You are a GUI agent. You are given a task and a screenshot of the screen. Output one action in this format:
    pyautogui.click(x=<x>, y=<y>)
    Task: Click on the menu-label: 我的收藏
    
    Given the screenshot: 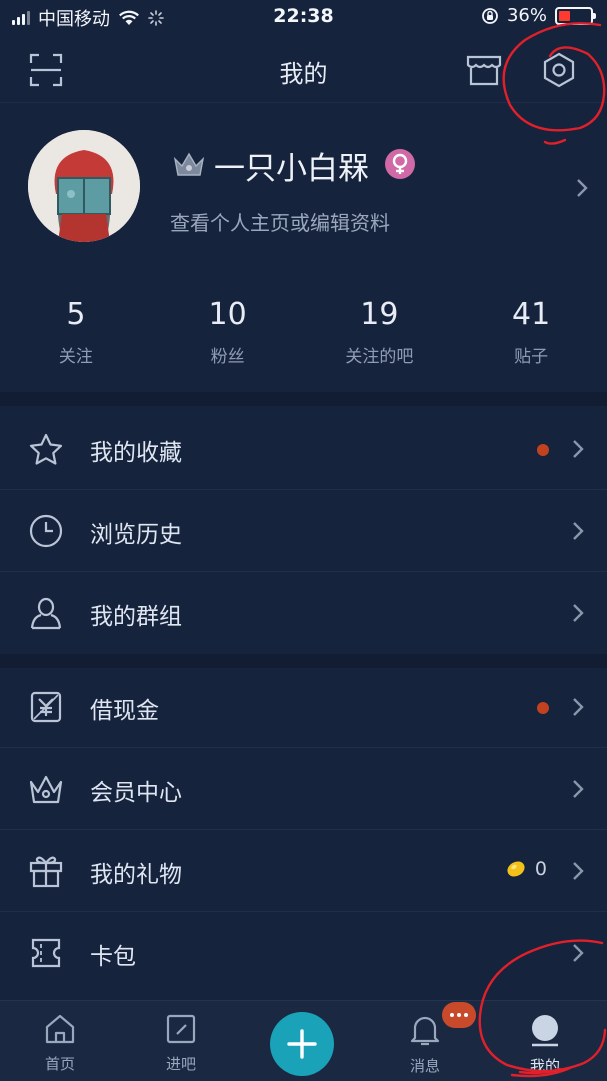 What is the action you would take?
    pyautogui.click(x=136, y=453)
    